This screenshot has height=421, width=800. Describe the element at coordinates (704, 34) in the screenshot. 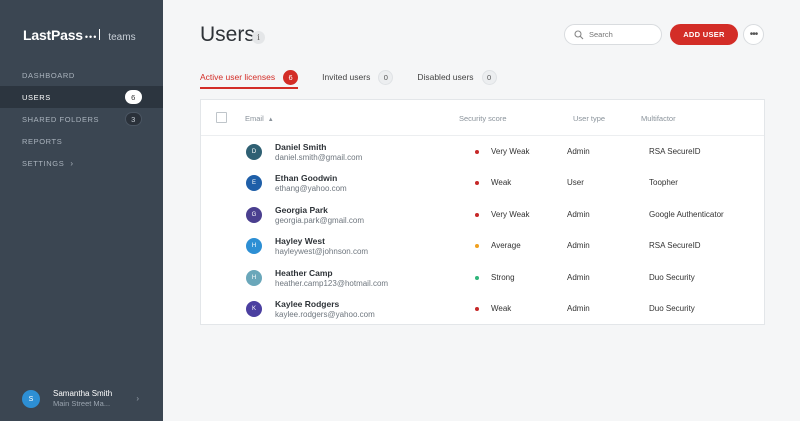

I see `add-user-button: ADD USER` at that location.